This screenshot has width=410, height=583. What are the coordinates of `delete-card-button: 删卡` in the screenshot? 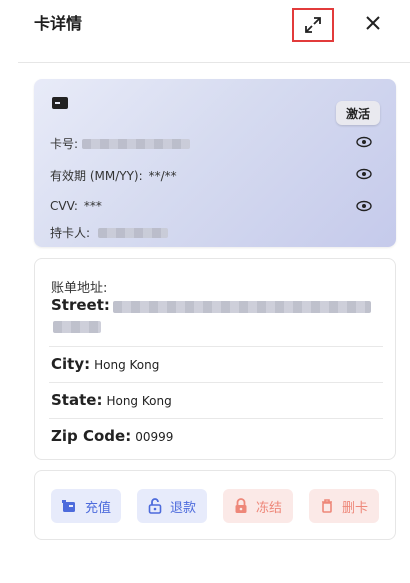 It's located at (344, 506).